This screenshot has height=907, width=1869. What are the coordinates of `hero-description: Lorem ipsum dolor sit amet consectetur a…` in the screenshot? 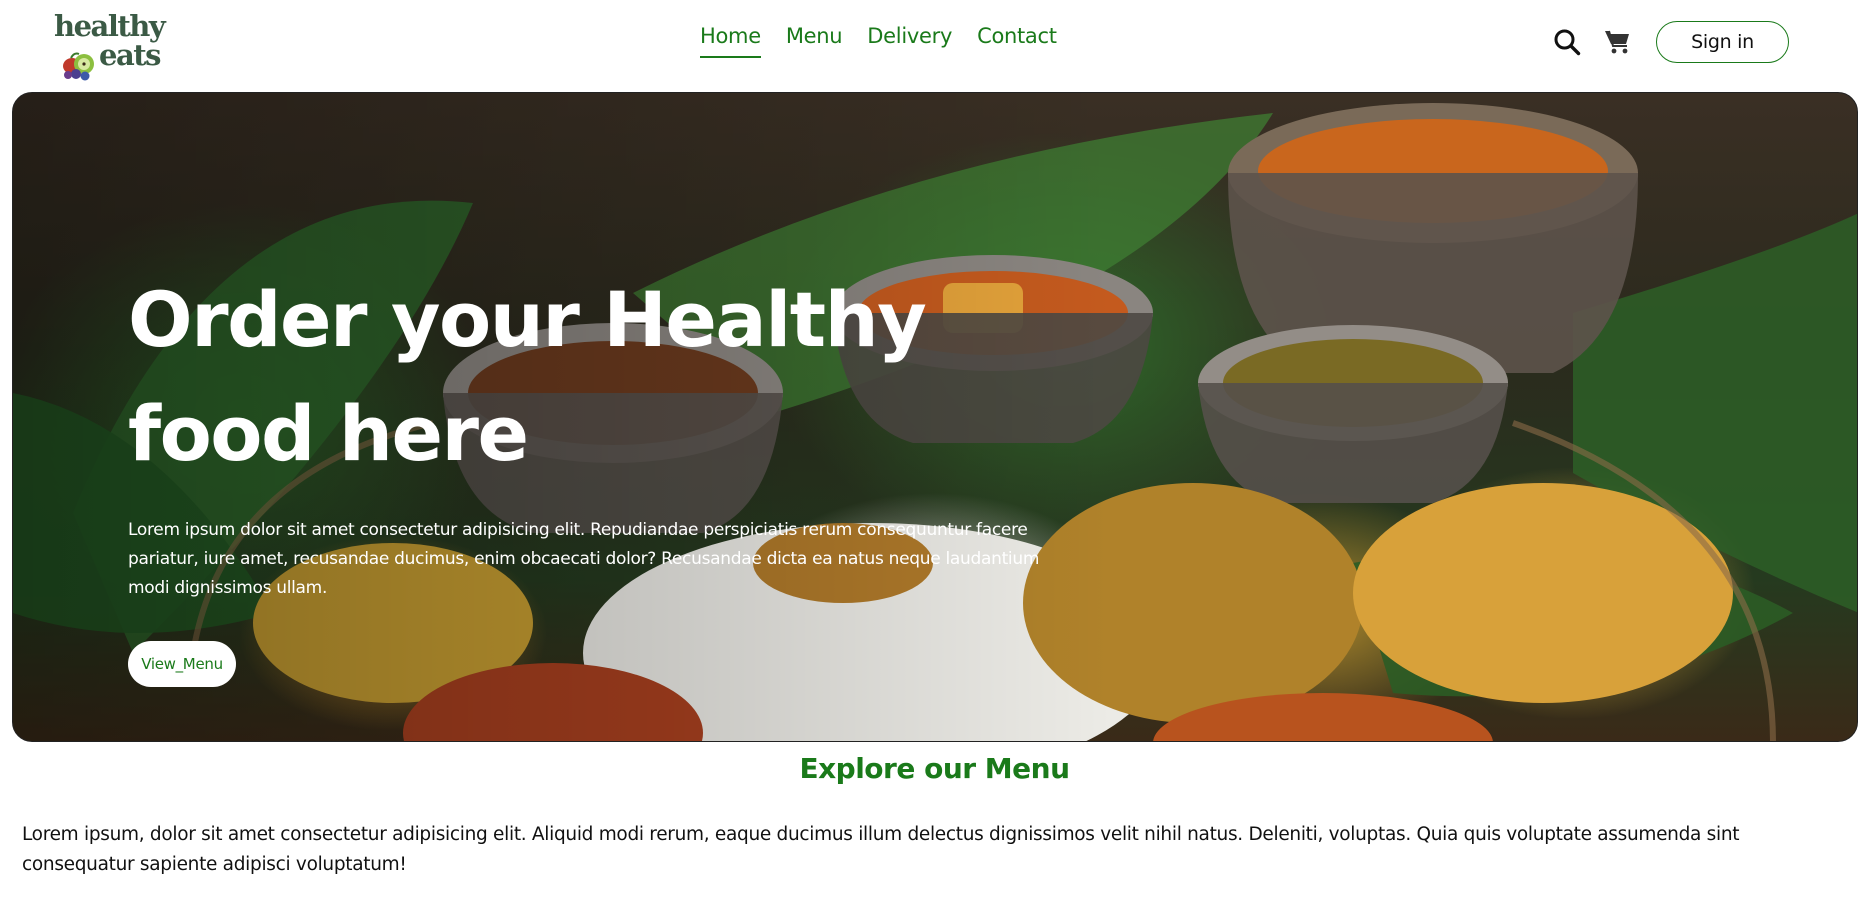 It's located at (584, 559).